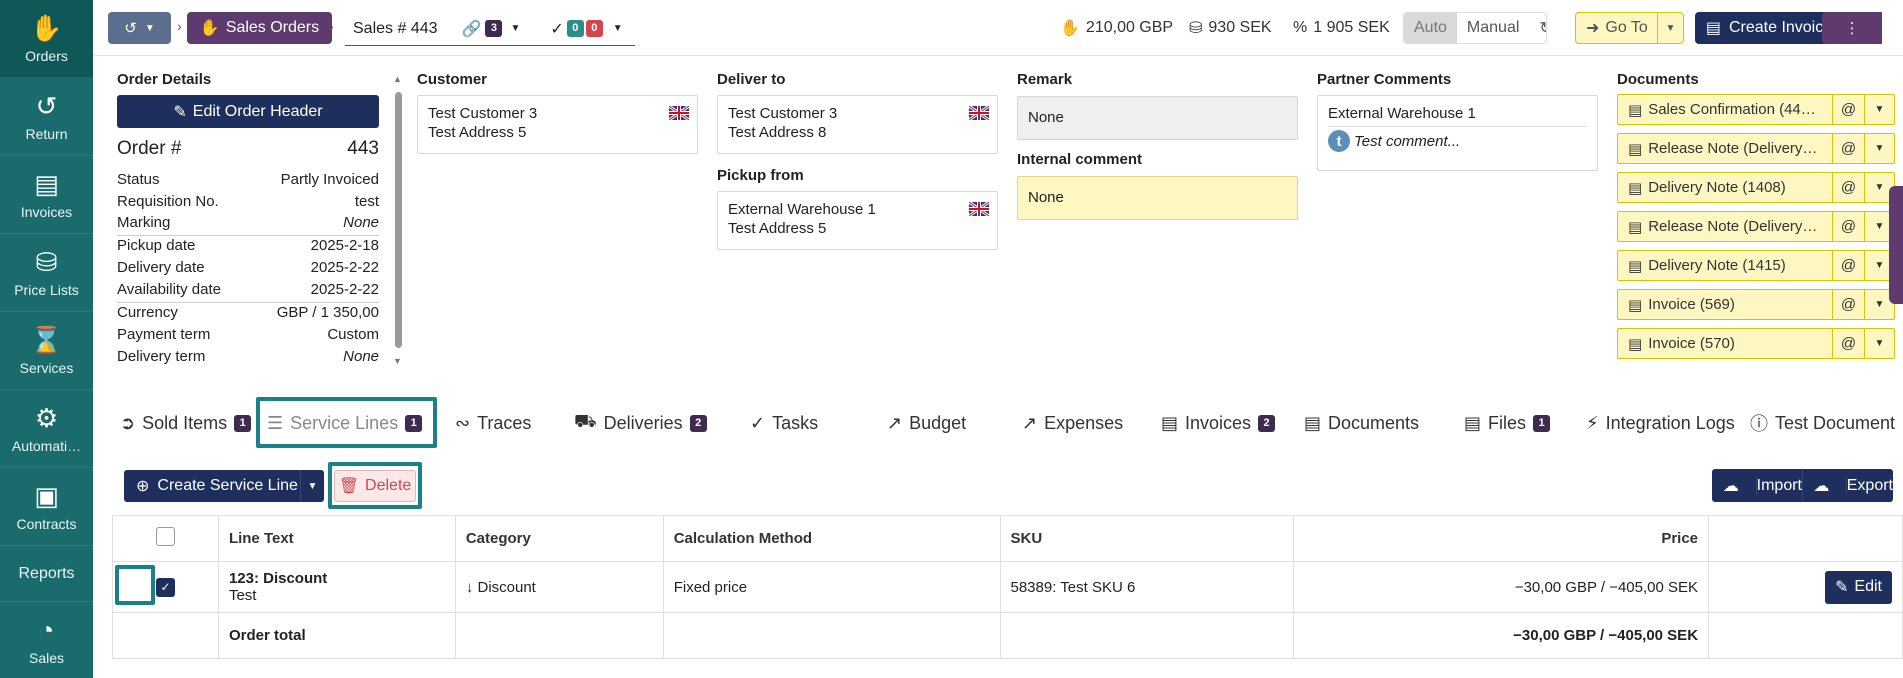 The width and height of the screenshot is (1903, 678). I want to click on column-header-line-text: Line Text, so click(336, 538).